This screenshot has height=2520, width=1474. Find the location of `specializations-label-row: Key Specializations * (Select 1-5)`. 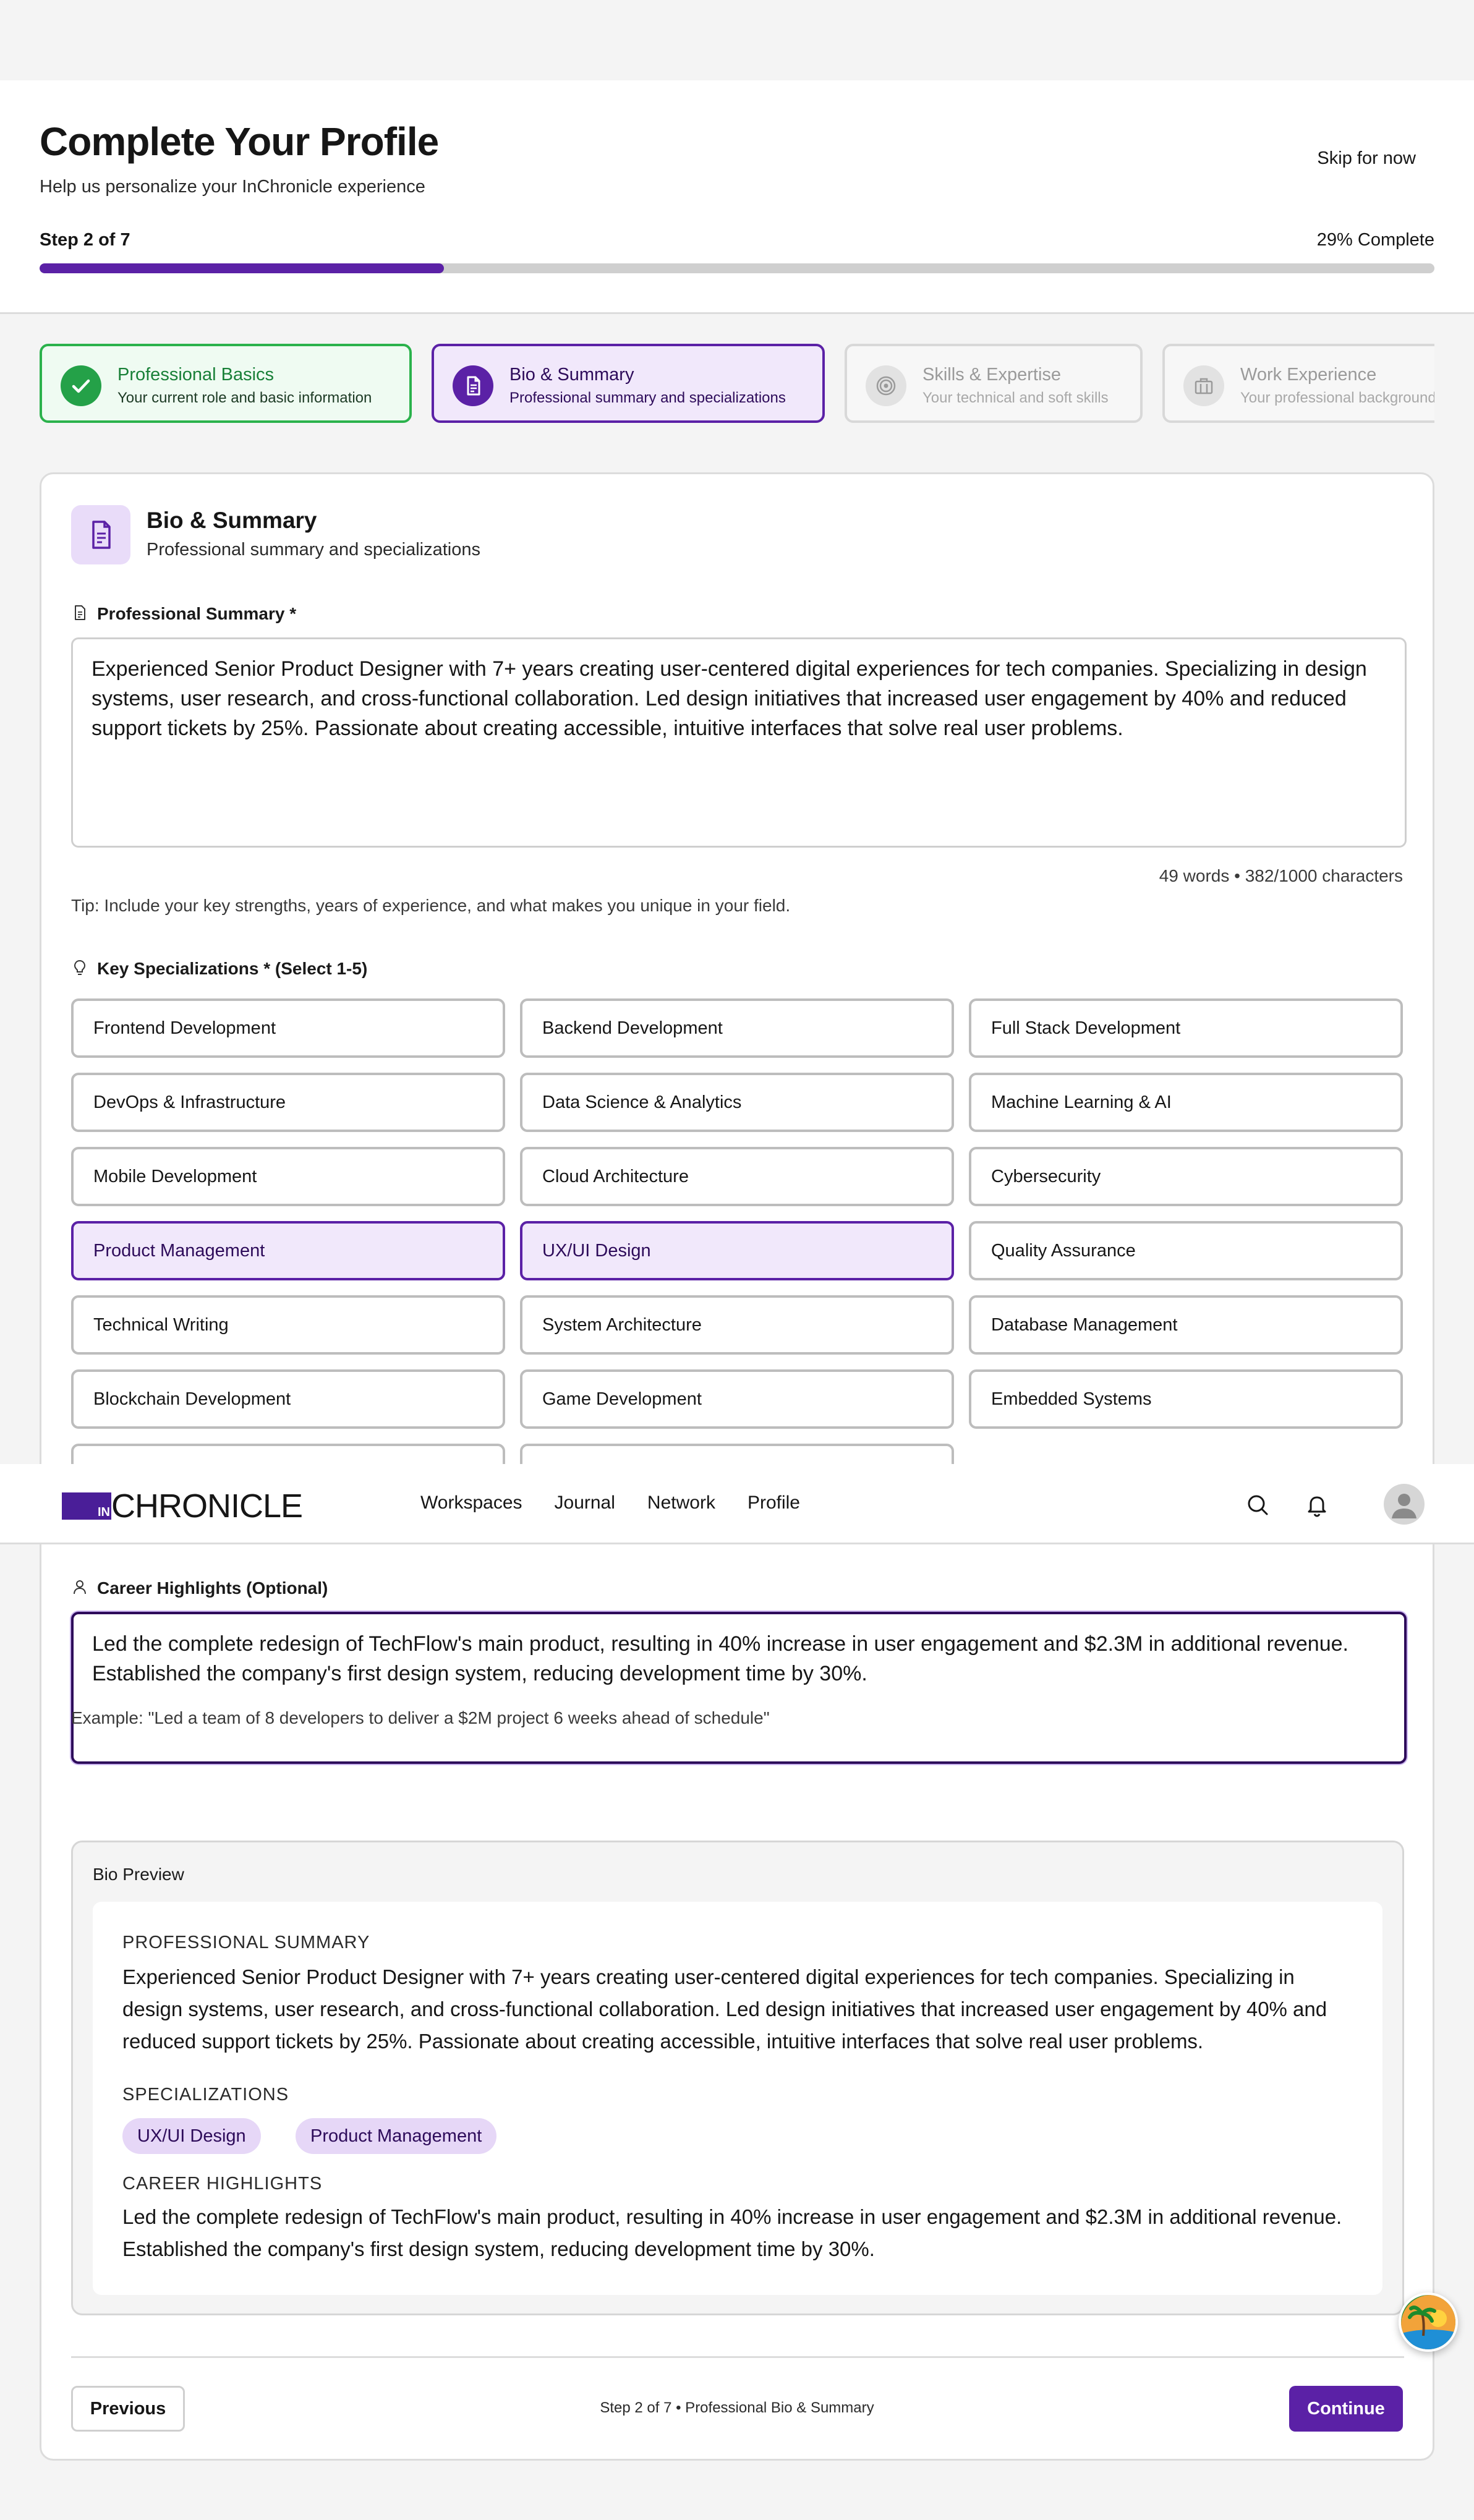

specializations-label-row: Key Specializations * (Select 1-5) is located at coordinates (219, 970).